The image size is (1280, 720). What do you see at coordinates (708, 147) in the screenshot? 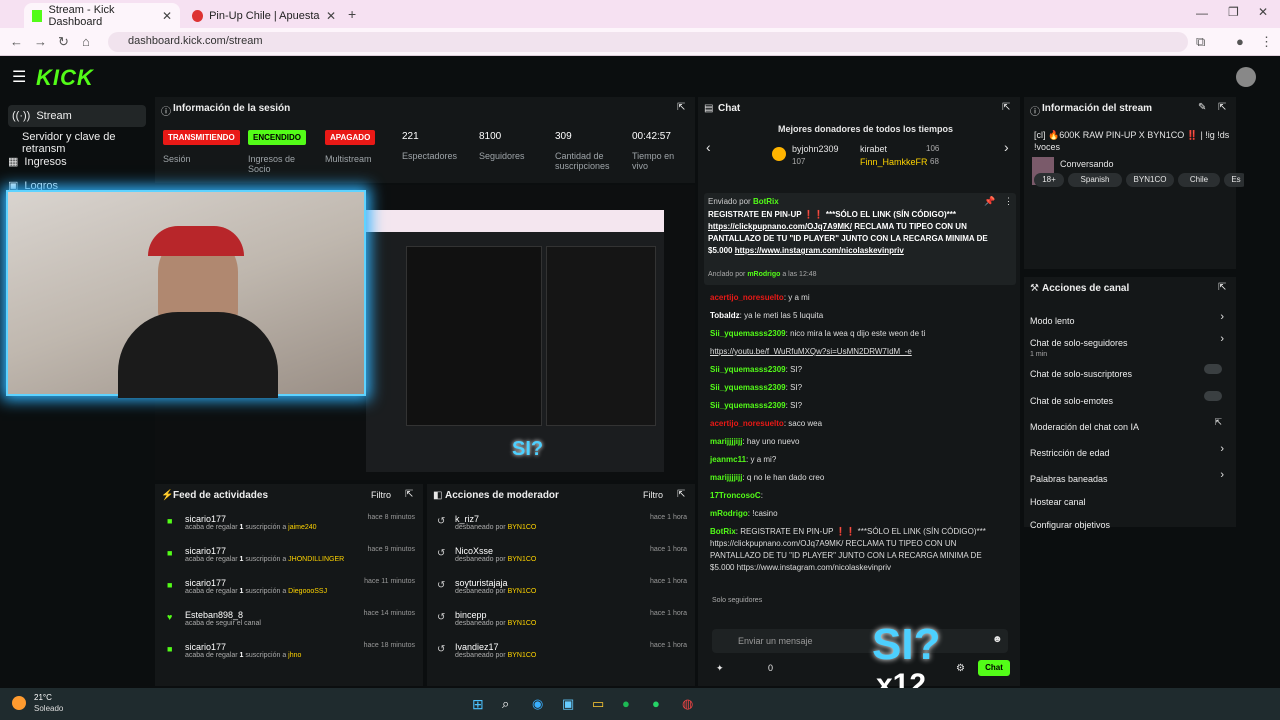
I see `chevron-left-icon: ‹` at bounding box center [708, 147].